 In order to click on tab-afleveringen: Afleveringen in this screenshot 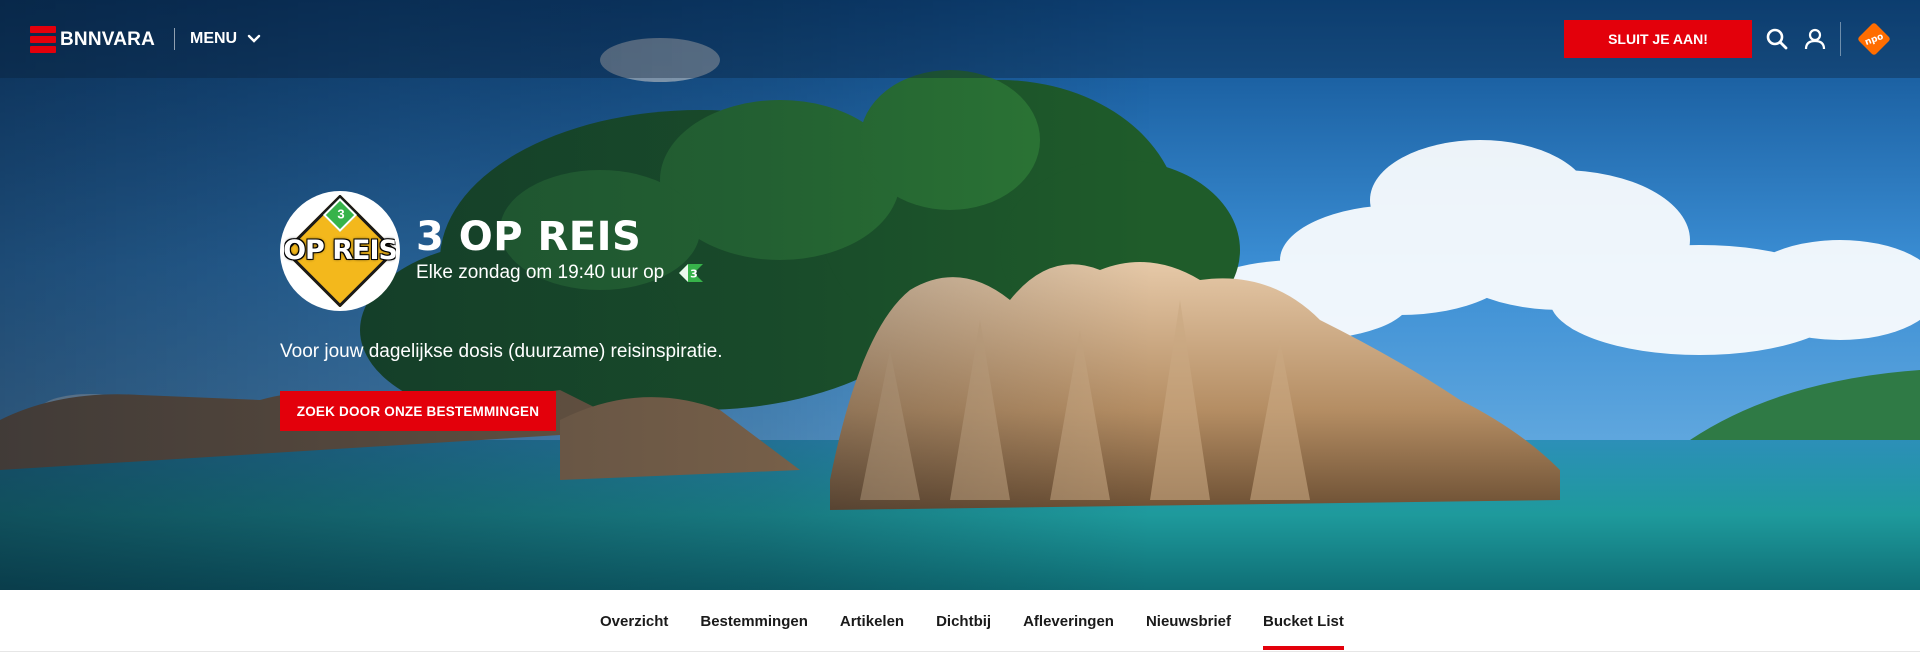, I will do `click(1068, 621)`.